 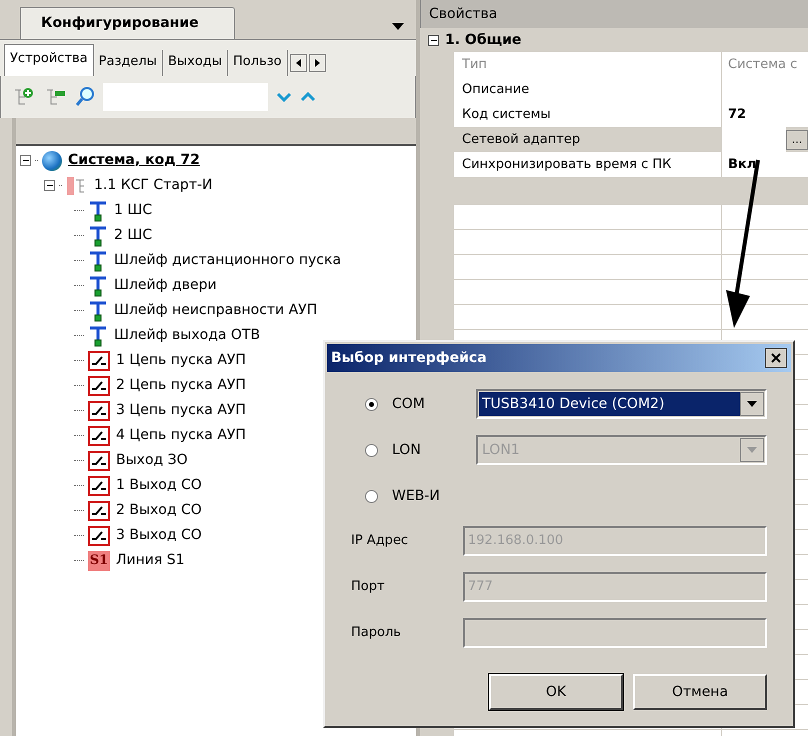 I want to click on tree-item: 1 Цепь пуска АУП, so click(x=181, y=360).